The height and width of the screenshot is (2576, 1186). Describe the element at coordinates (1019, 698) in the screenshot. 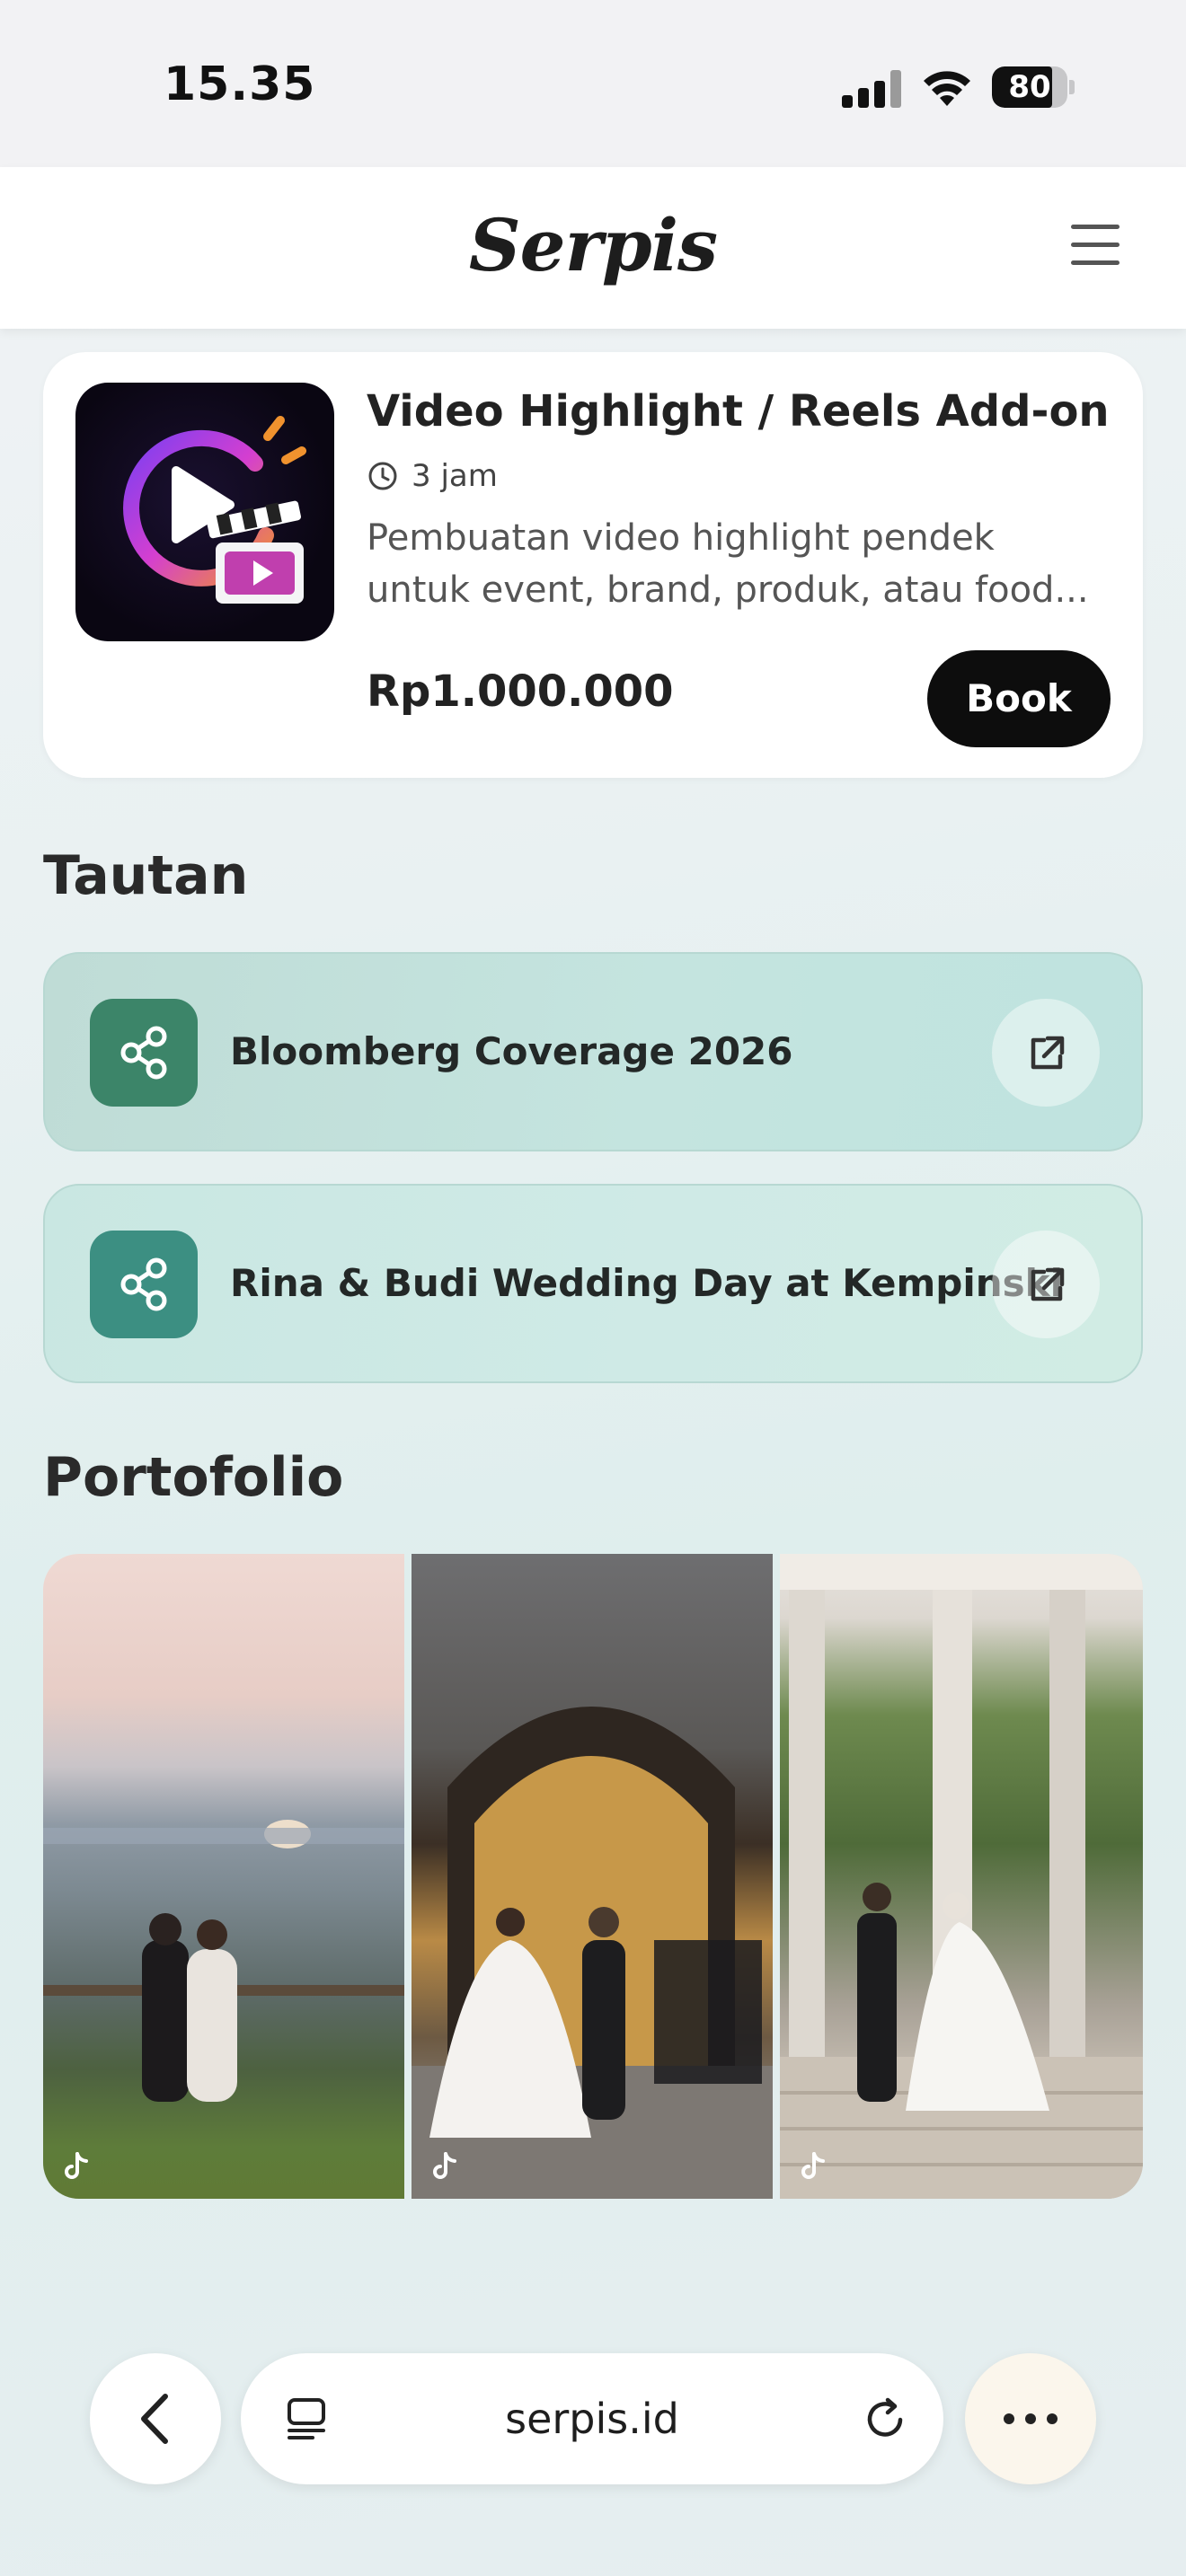

I see `book-button: Book` at that location.